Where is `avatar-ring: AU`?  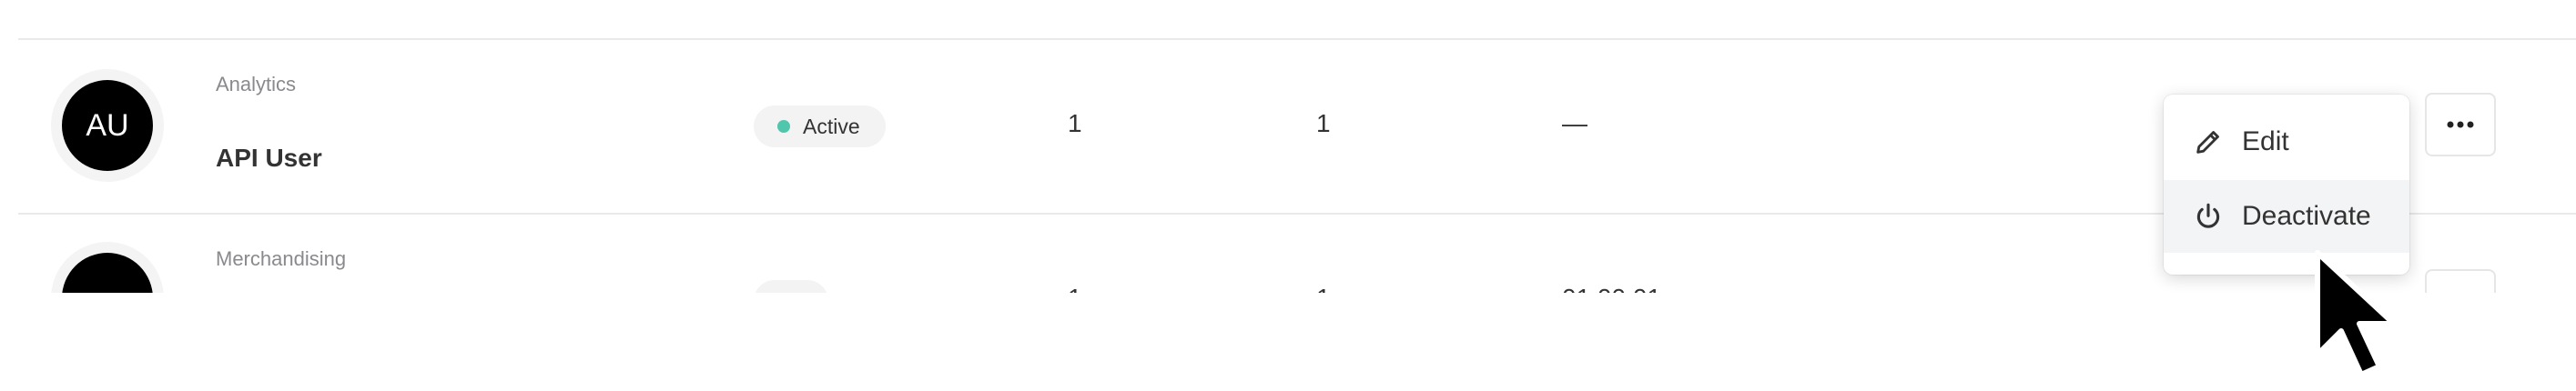 avatar-ring: AU is located at coordinates (107, 125).